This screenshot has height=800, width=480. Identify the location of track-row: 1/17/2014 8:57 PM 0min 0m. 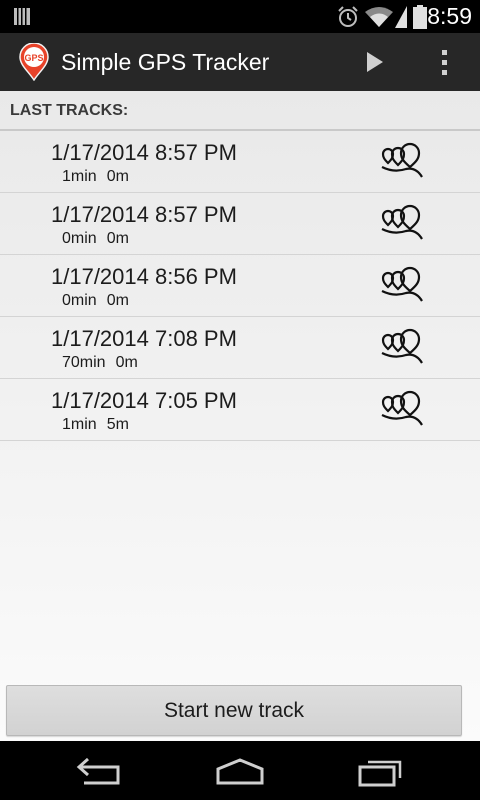
(240, 224).